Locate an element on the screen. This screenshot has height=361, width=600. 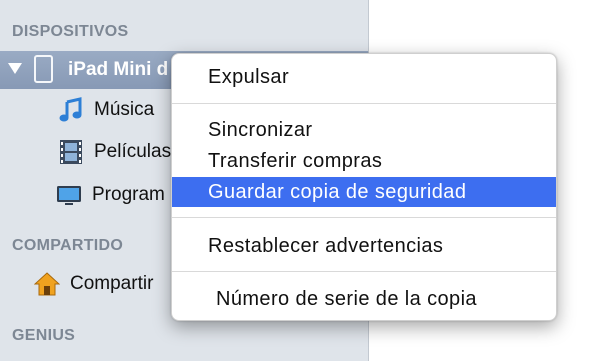
film-icon is located at coordinates (71, 152).